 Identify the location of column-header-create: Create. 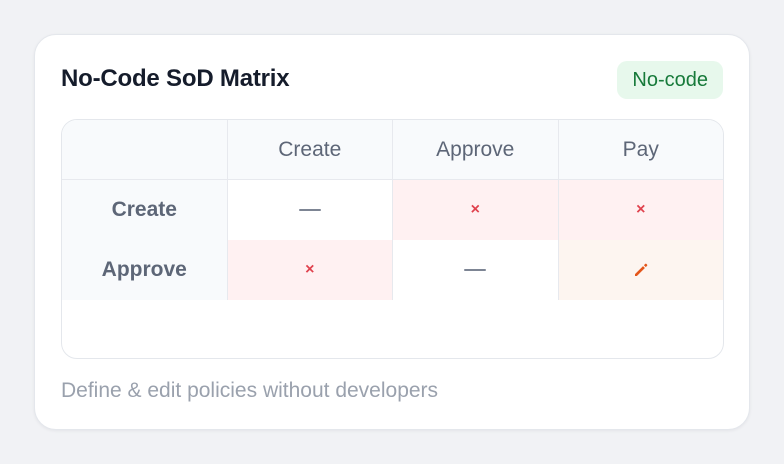
(310, 150).